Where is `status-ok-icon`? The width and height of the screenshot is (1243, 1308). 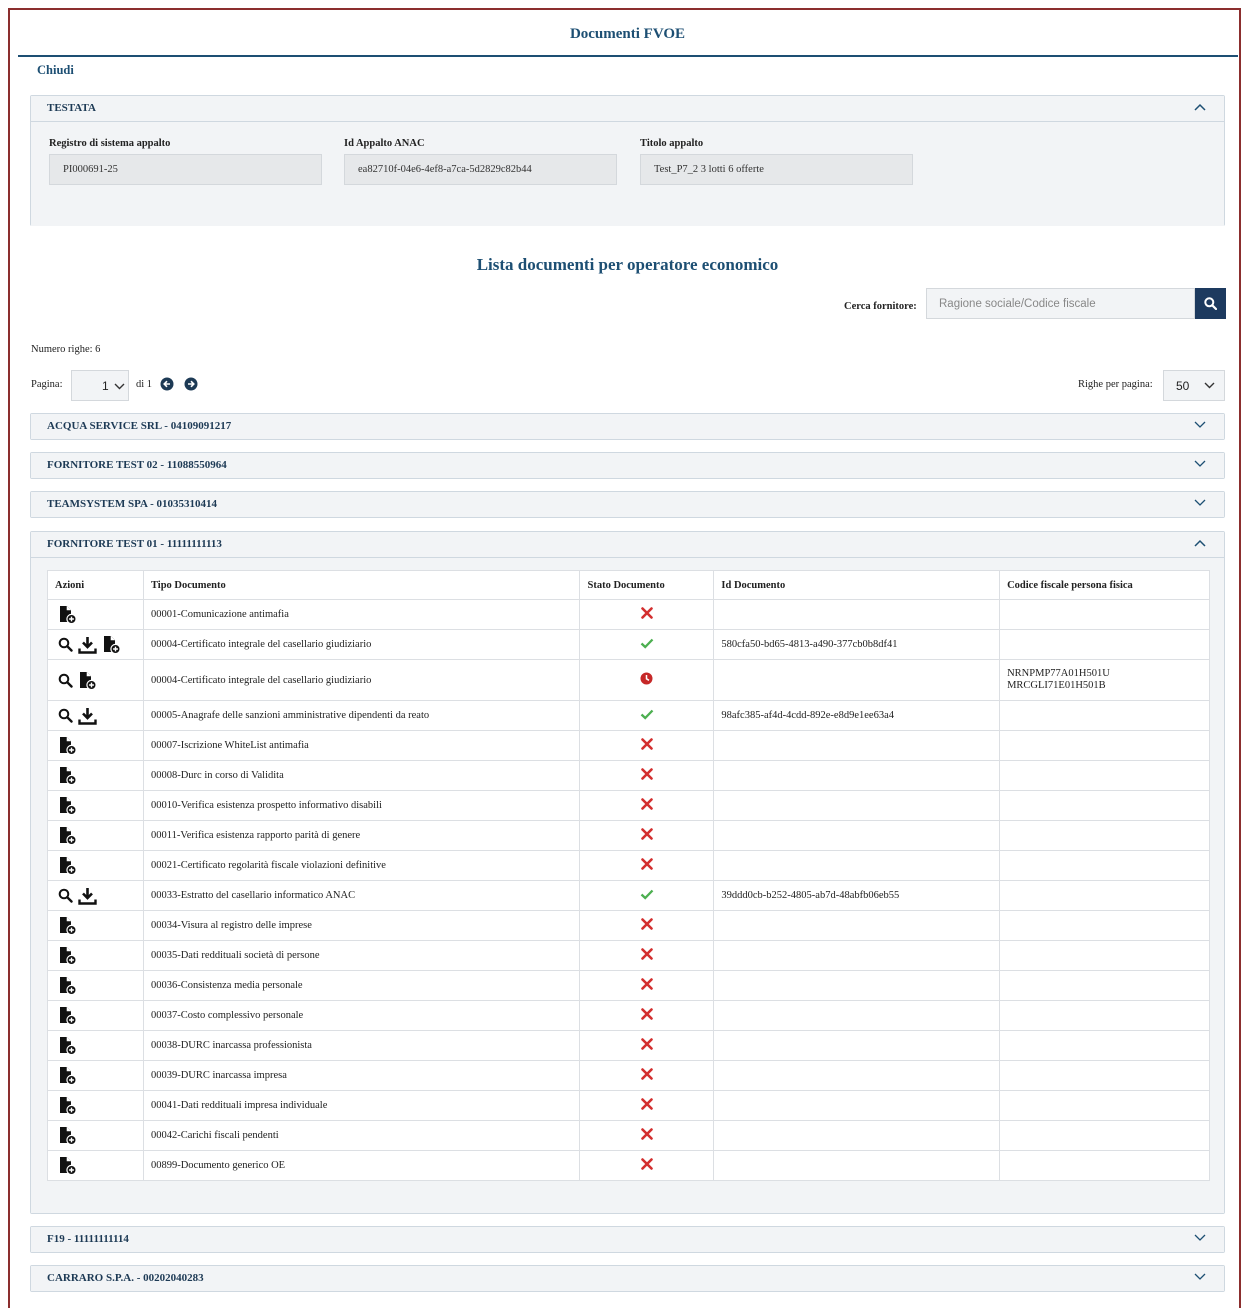
status-ok-icon is located at coordinates (647, 716).